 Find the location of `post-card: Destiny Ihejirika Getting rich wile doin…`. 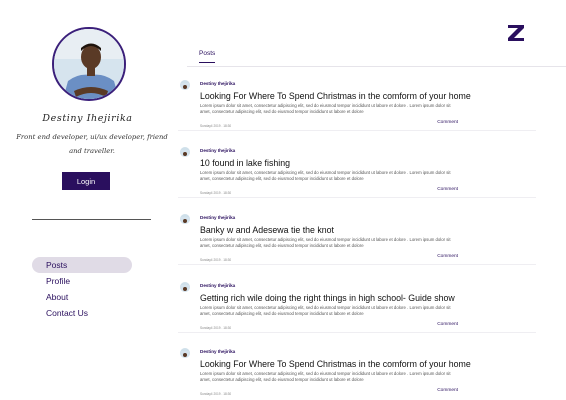

post-card: Destiny Ihejirika Getting rich wile doin… is located at coordinates (357, 306).